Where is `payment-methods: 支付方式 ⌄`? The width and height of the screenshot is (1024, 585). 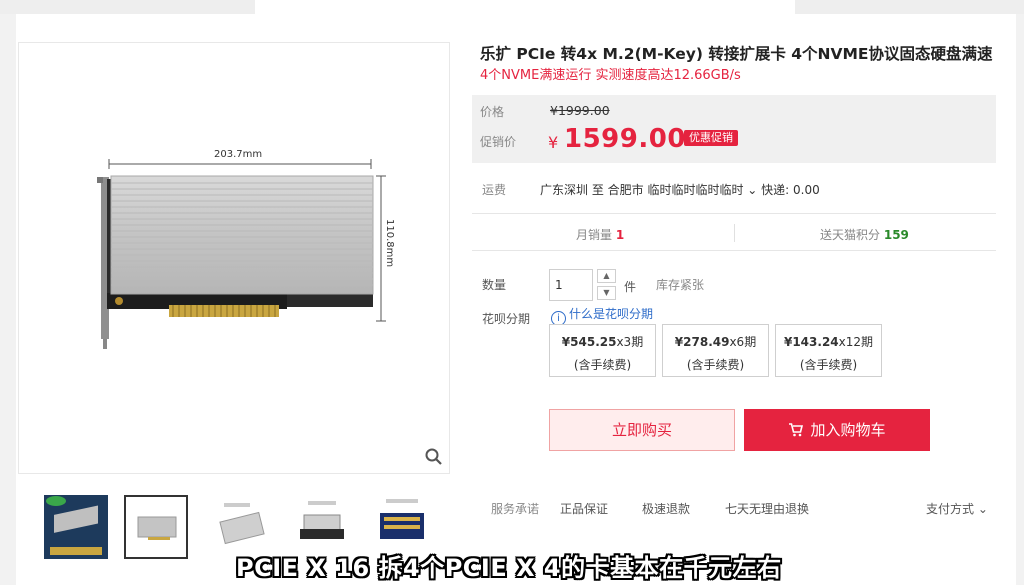
payment-methods: 支付方式 ⌄ is located at coordinates (957, 508).